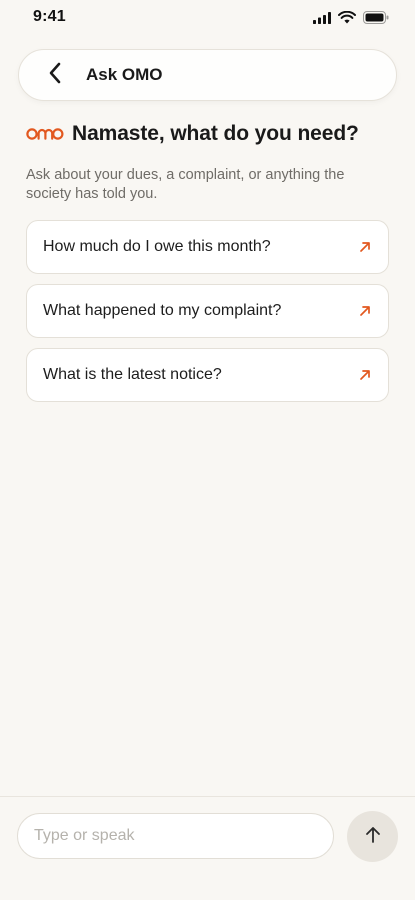 This screenshot has width=415, height=900. I want to click on wifi-icon, so click(347, 19).